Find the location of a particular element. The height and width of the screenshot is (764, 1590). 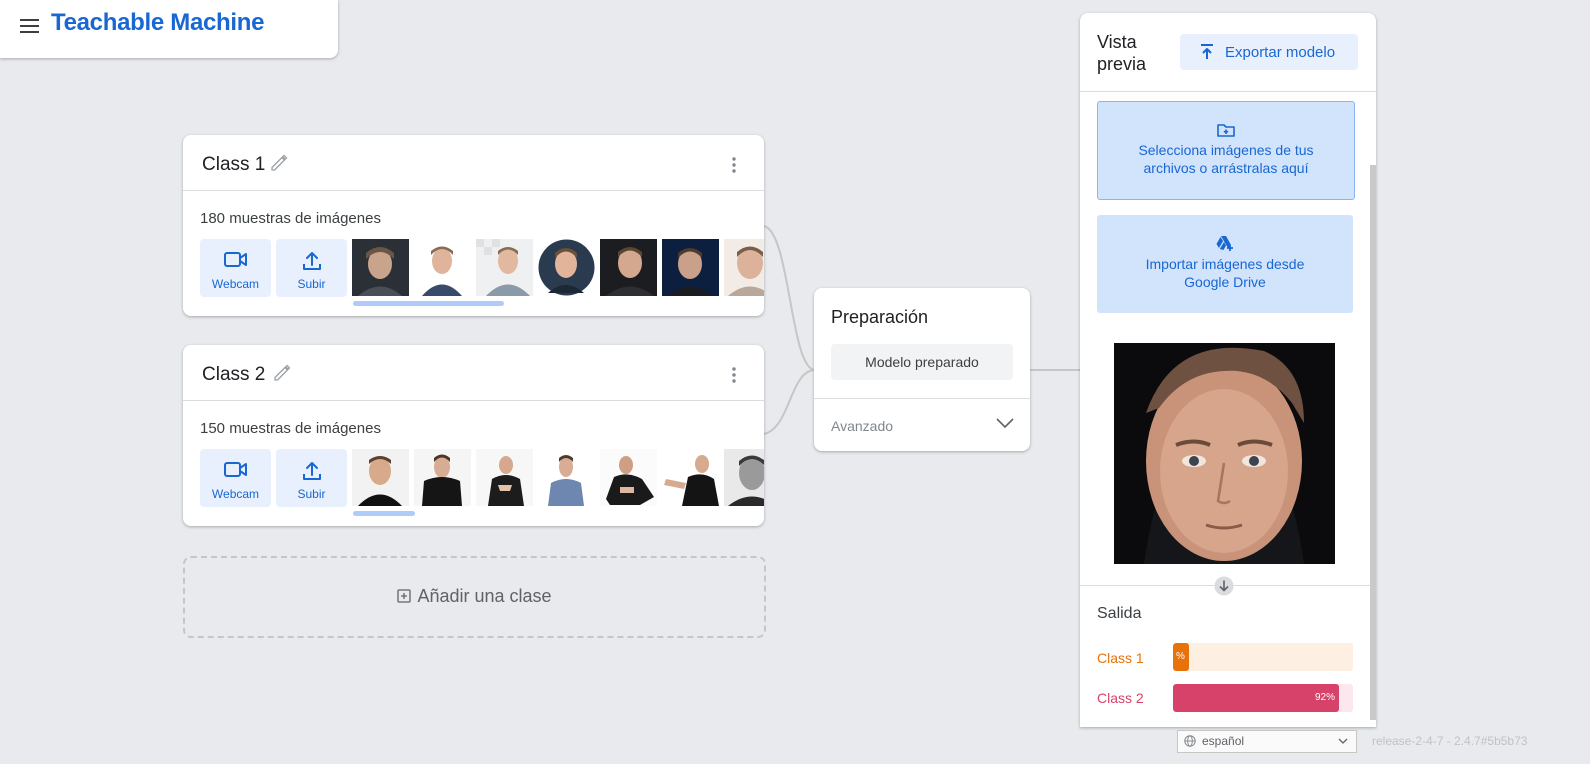

train-model-button: Modelo preparado is located at coordinates (922, 362).